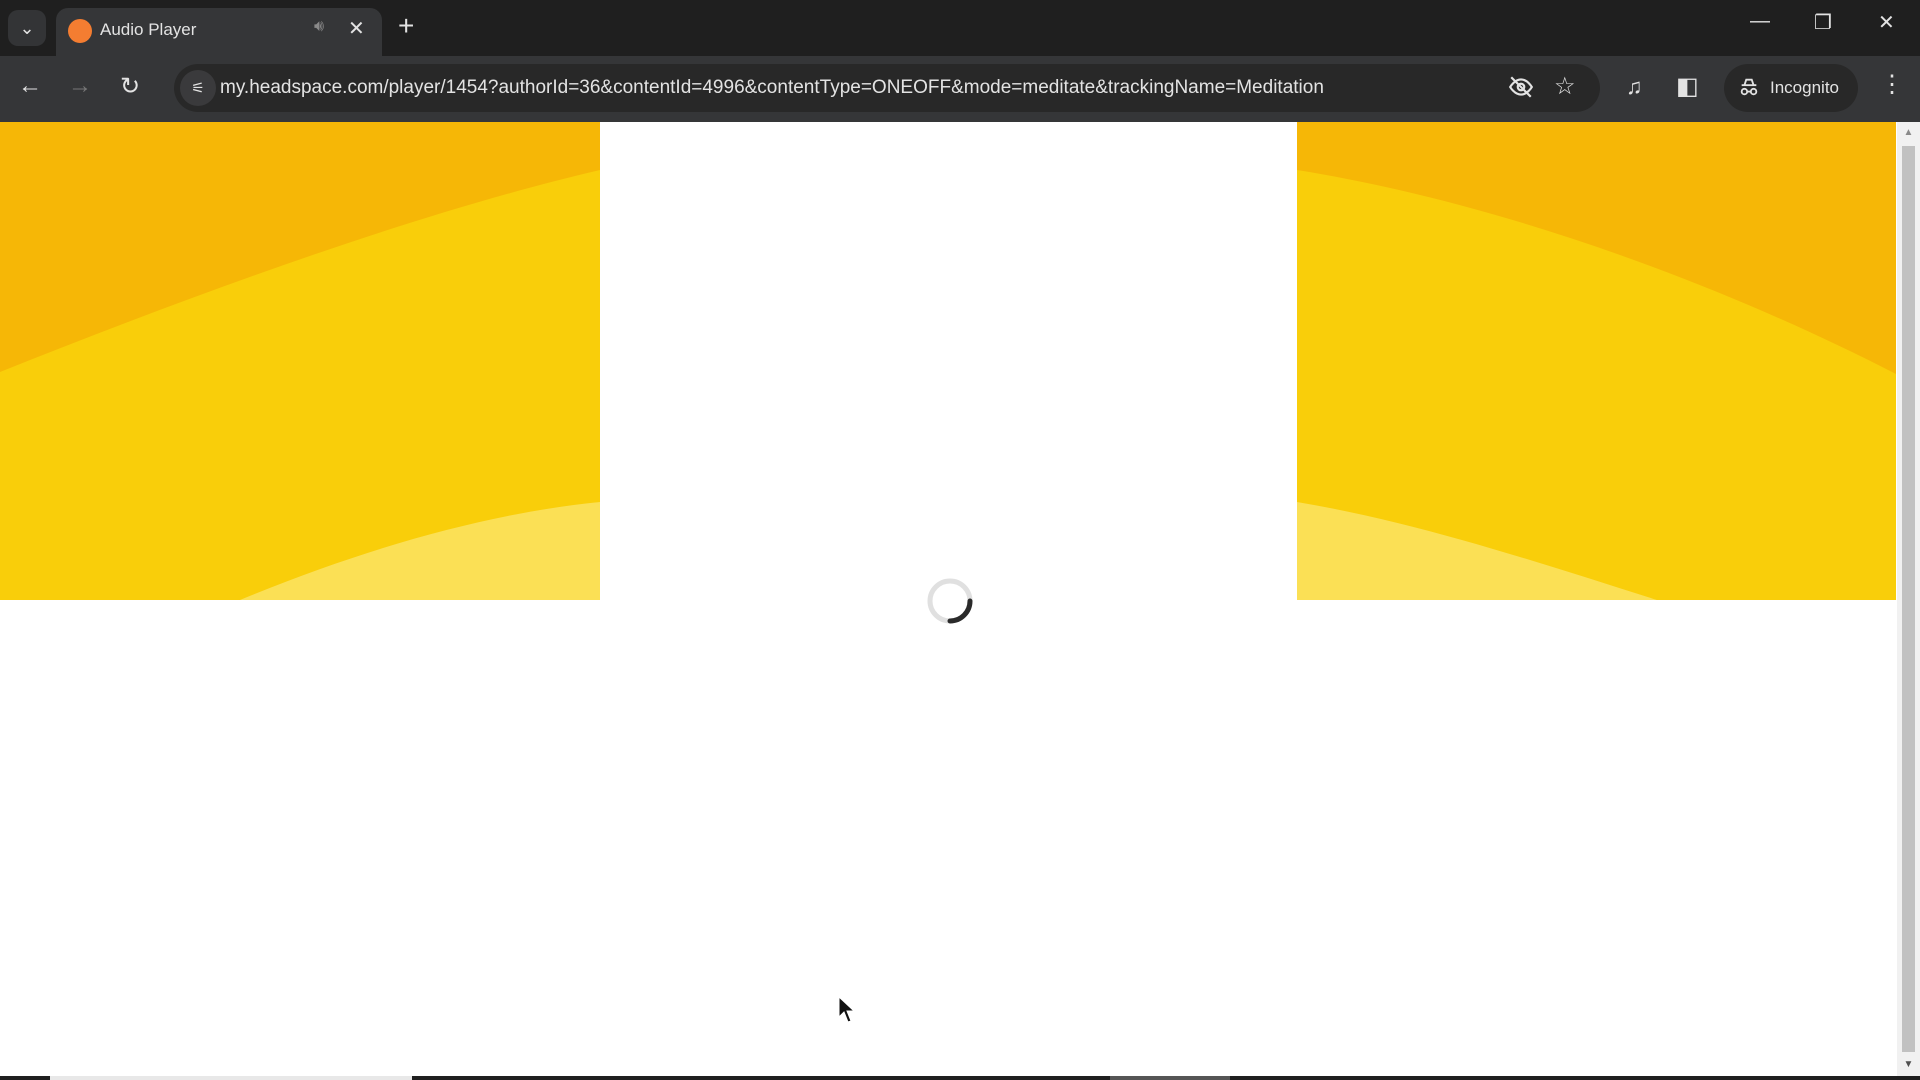 This screenshot has height=1080, width=1920. Describe the element at coordinates (300, 361) in the screenshot. I see `decorative-yellow-panel-left` at that location.